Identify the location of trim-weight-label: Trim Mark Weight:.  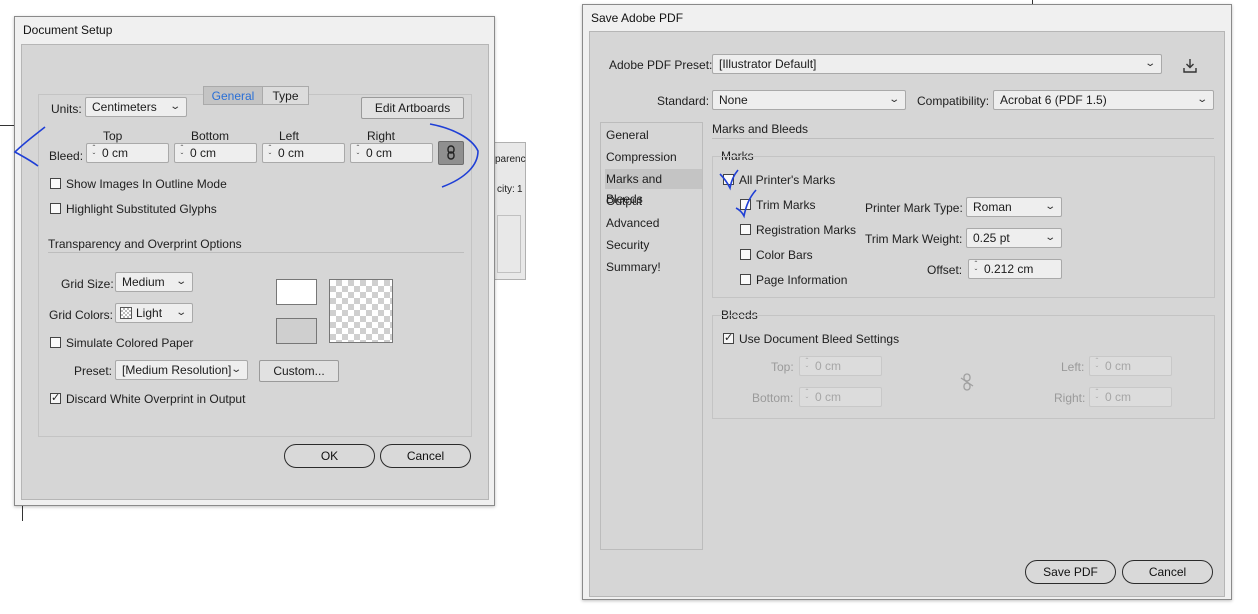
(914, 239).